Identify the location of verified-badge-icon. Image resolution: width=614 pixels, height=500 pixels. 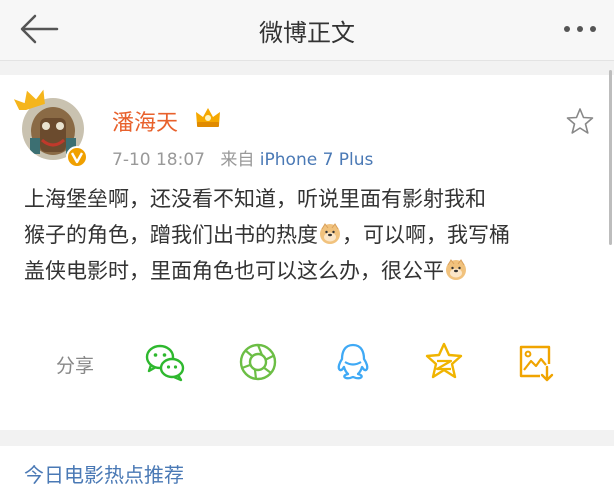
(77, 157).